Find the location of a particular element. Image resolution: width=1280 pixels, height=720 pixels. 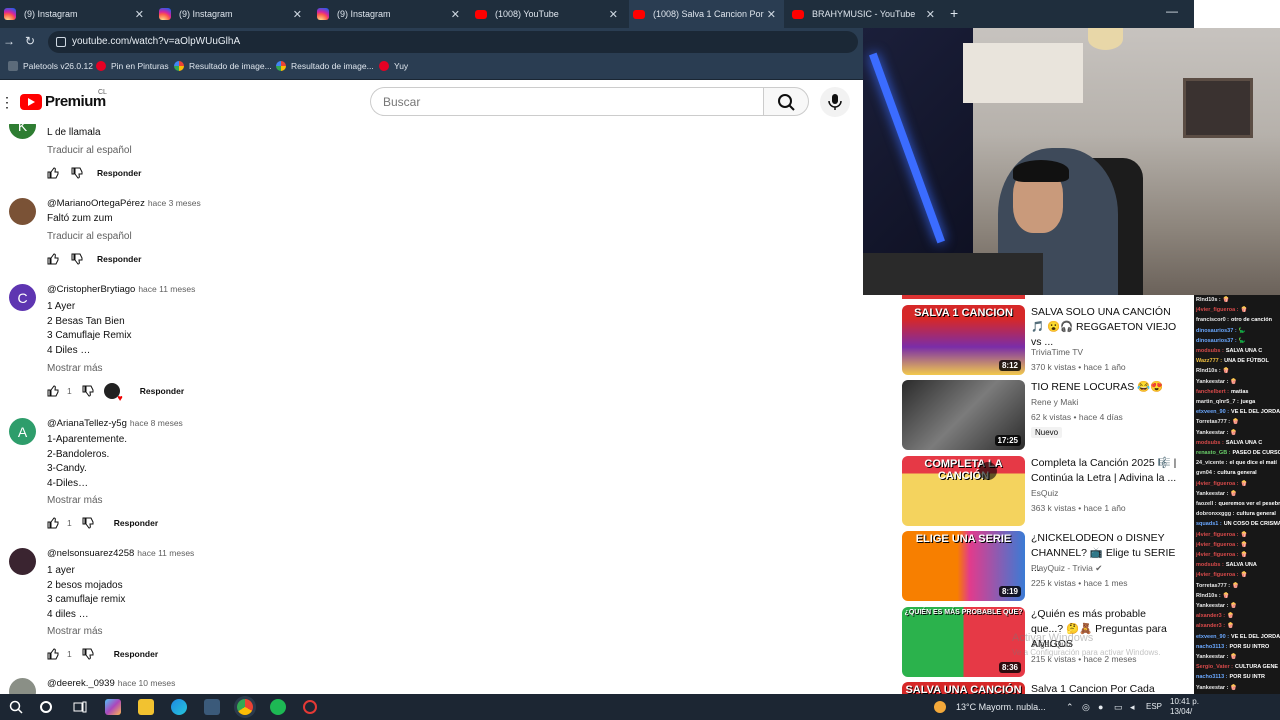

forward-icon: → is located at coordinates (9, 41).